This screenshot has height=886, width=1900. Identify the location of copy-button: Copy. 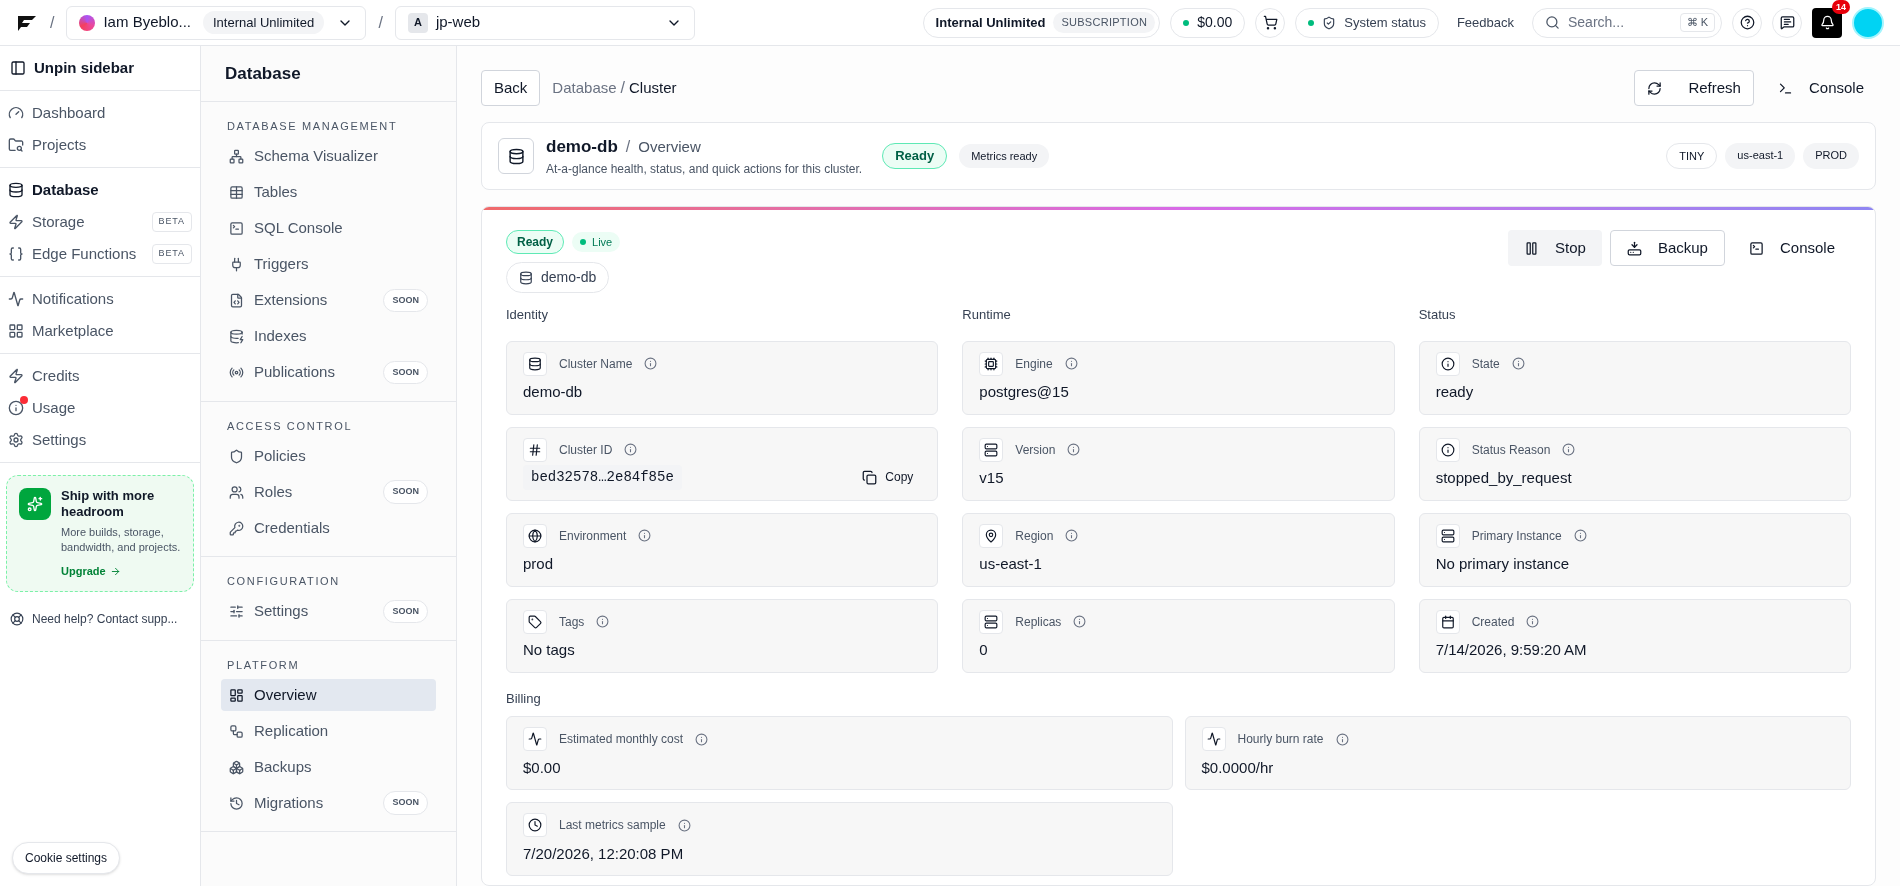
(888, 477).